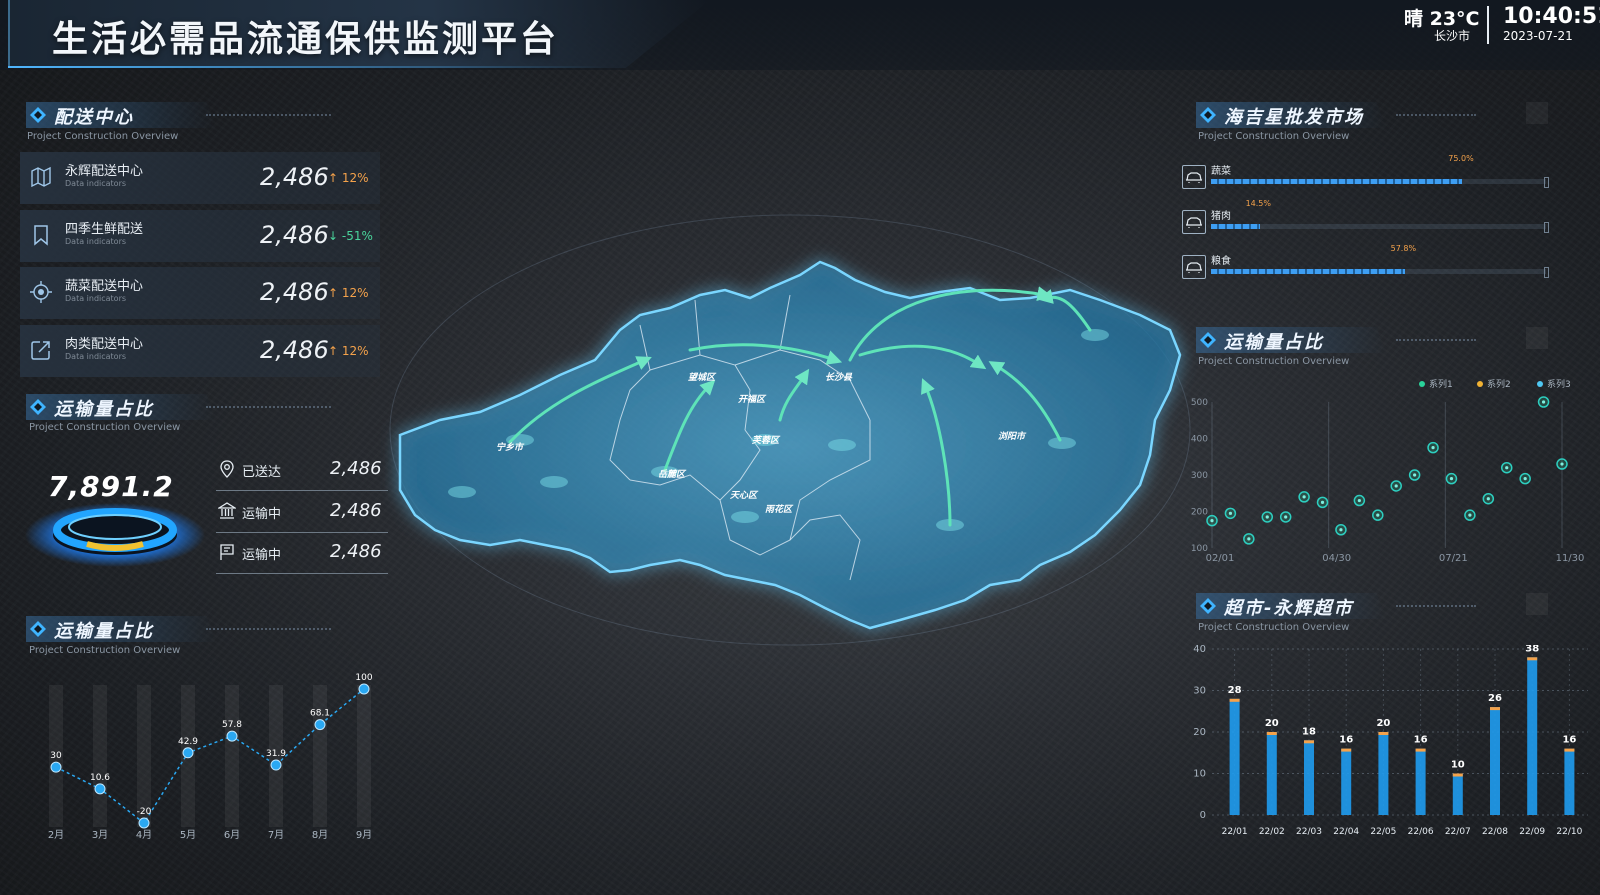 The image size is (1600, 895). What do you see at coordinates (200, 293) in the screenshot?
I see `delivery-item-vegetable: 蔬菜配送中心 Data indicators 2,486 ↑ 12%` at bounding box center [200, 293].